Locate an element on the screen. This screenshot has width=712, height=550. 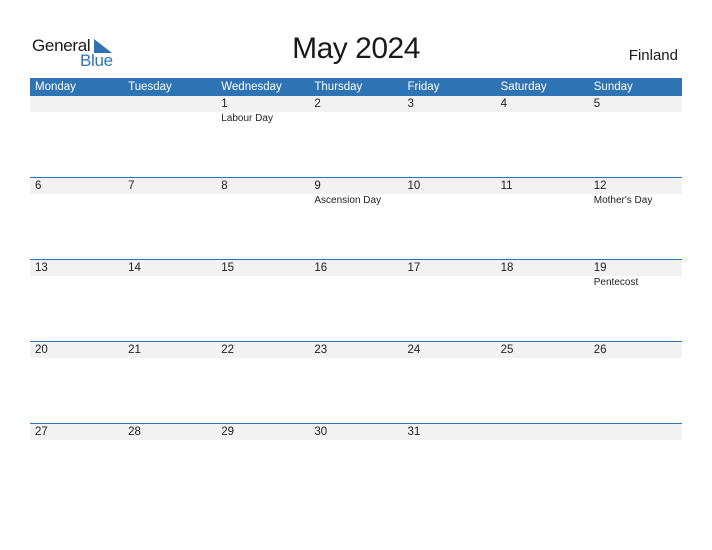
week-cells: 20 21 22 23 24 25 26 is located at coordinates (356, 350).